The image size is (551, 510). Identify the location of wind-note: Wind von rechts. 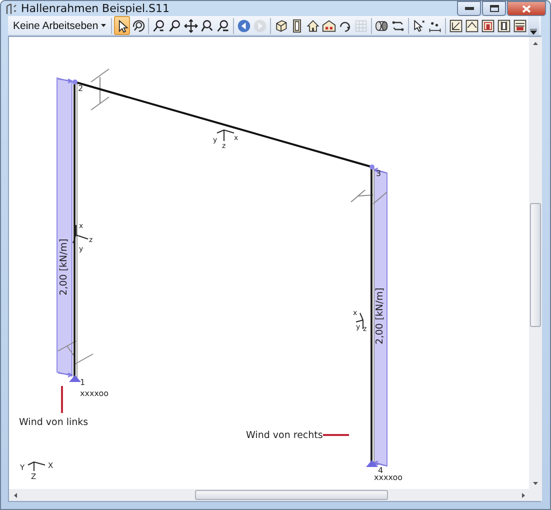
(284, 435).